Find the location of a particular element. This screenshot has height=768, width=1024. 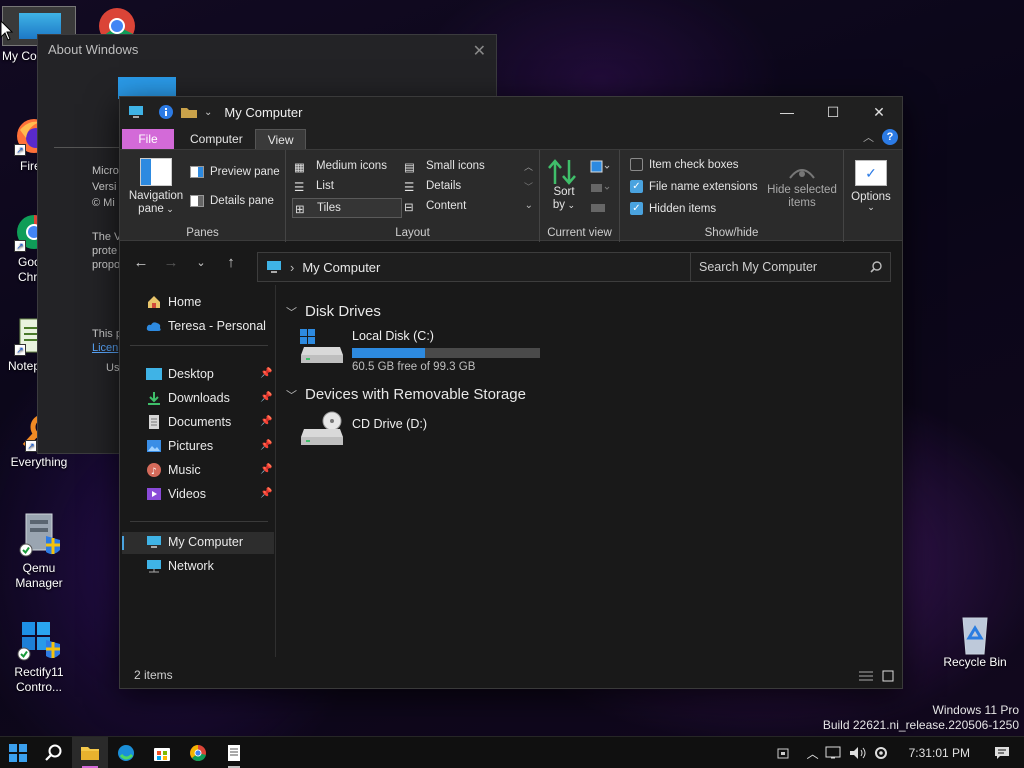

edge-icon is located at coordinates (126, 753).